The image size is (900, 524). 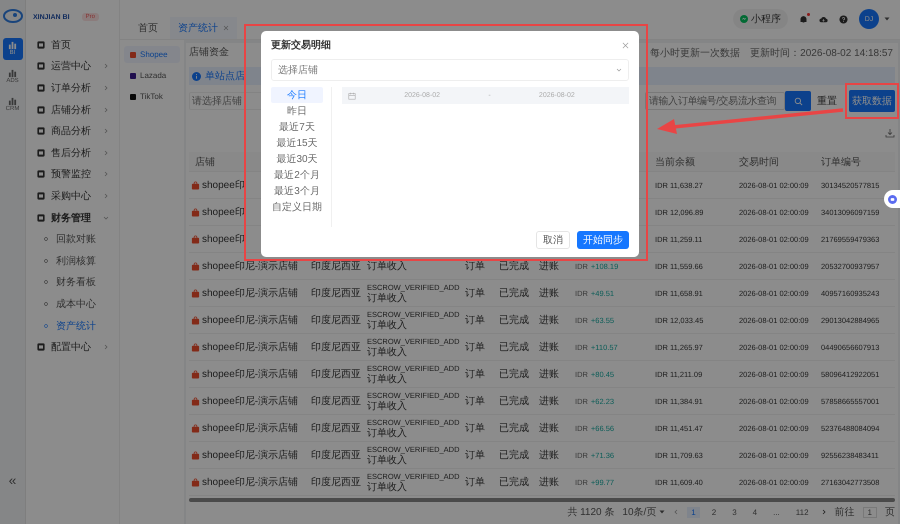 What do you see at coordinates (675, 162) in the screenshot?
I see `column-header: 当前余额` at bounding box center [675, 162].